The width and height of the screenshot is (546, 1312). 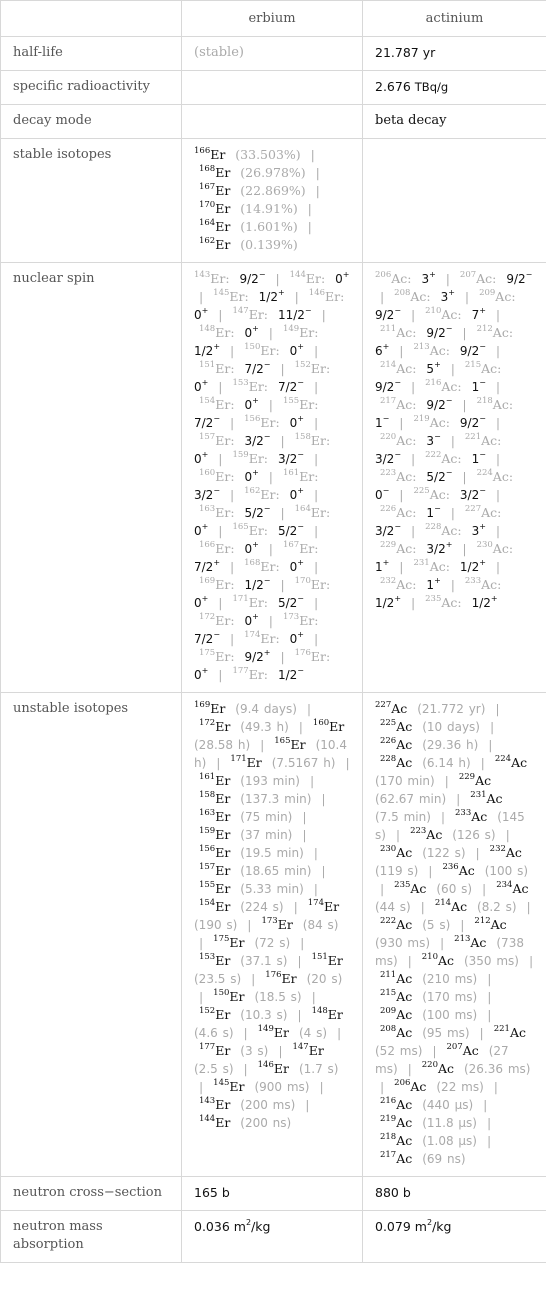 I want to click on isotope-symbol: 147Er:, so click(x=250, y=314).